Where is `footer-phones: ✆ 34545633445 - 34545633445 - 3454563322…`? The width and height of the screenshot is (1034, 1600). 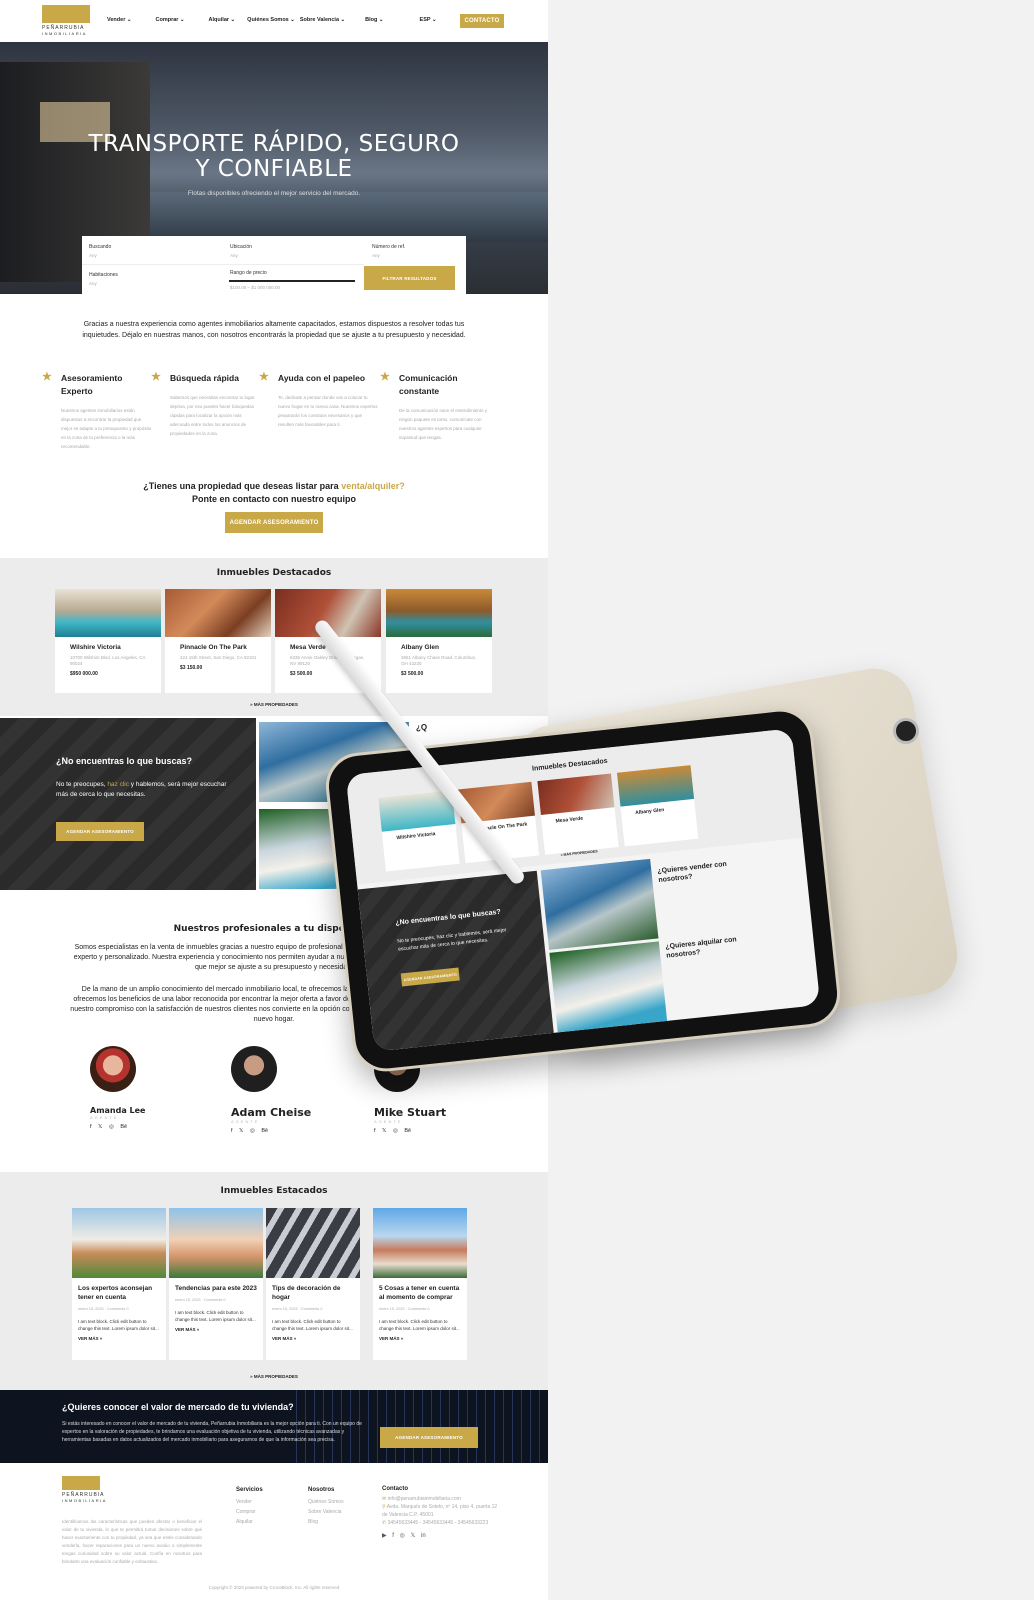 footer-phones: ✆ 34545633445 - 34545633445 - 3454563322… is located at coordinates (435, 1523).